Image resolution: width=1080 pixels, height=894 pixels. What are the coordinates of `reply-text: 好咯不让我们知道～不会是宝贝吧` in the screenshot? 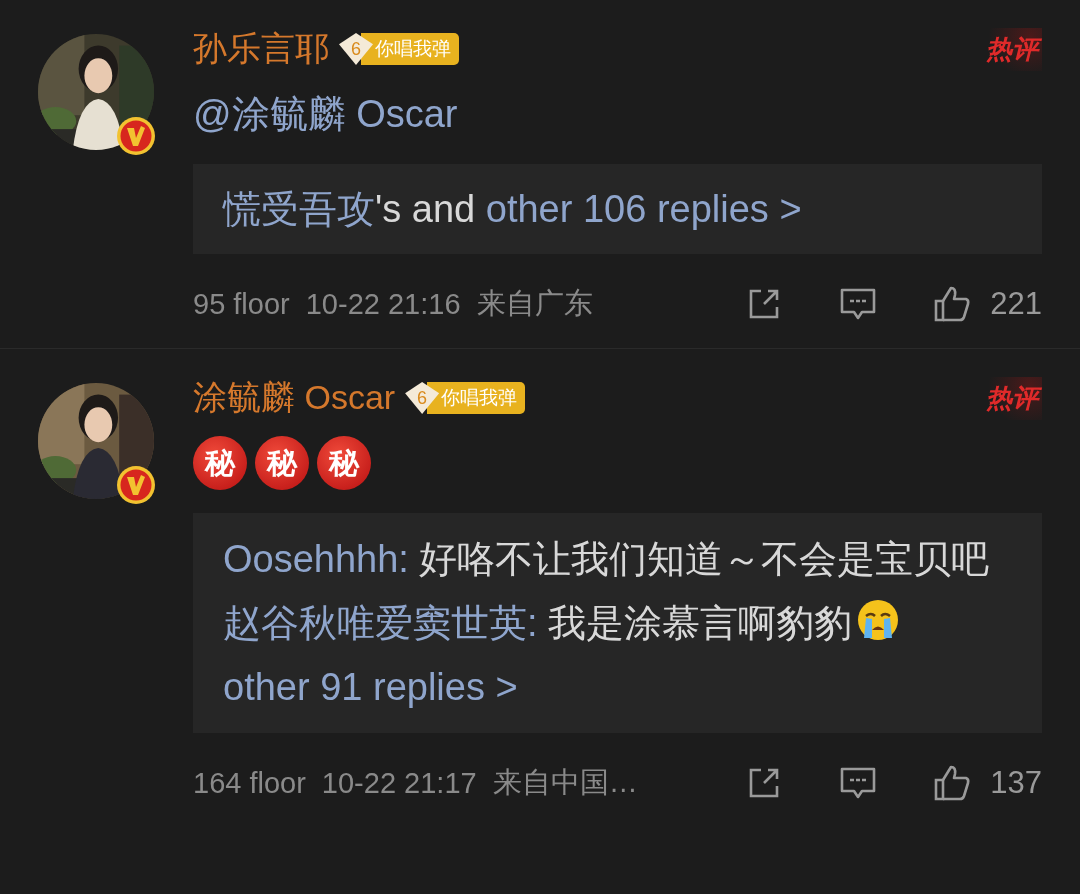 It's located at (704, 559).